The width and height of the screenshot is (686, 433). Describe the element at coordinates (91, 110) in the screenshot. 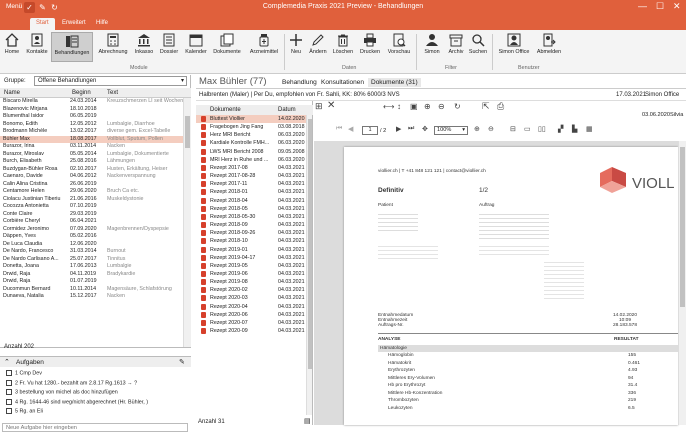

I see `patient-row: Blazenovic Mirjana 18.10.2018` at that location.